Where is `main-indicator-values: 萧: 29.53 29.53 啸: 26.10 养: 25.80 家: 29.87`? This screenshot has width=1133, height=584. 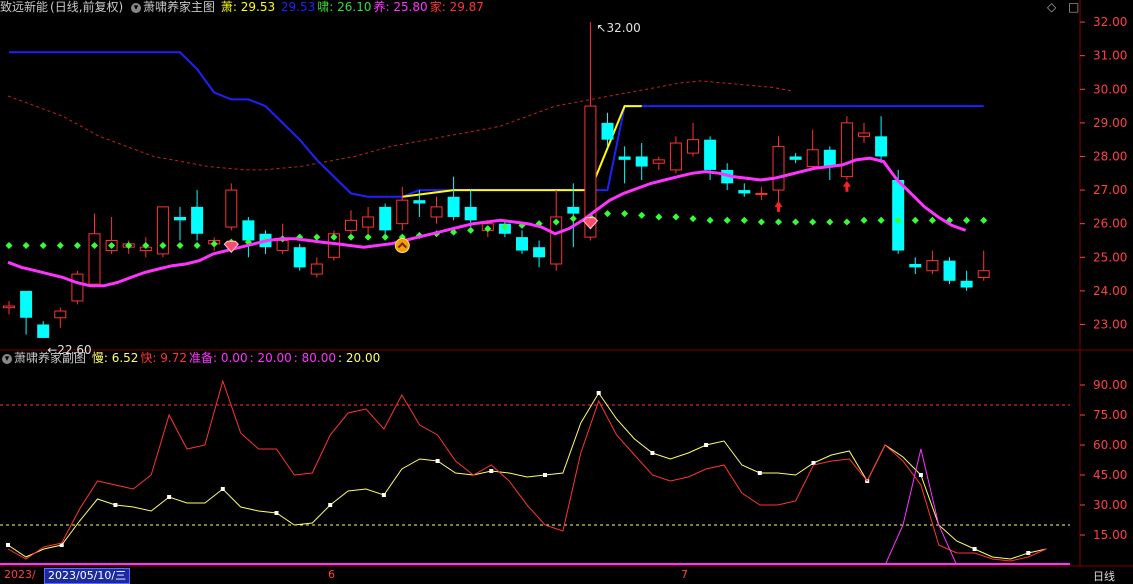
main-indicator-values: 萧: 29.53 29.53 啸: 26.10 养: 25.80 家: 29.87 is located at coordinates (353, 7).